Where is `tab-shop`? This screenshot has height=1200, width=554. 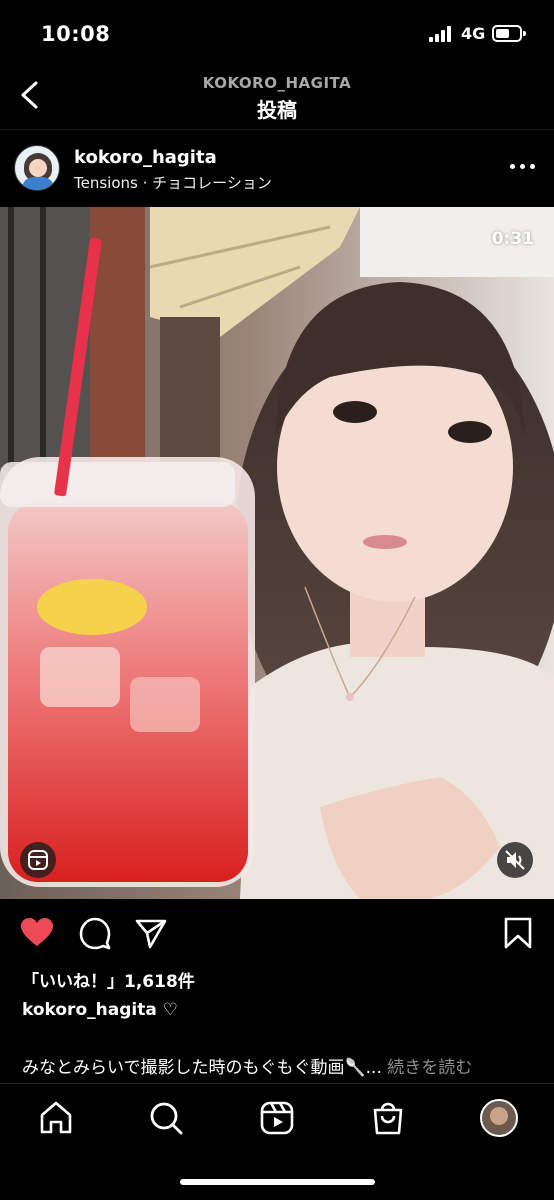
tab-shop is located at coordinates (388, 1118).